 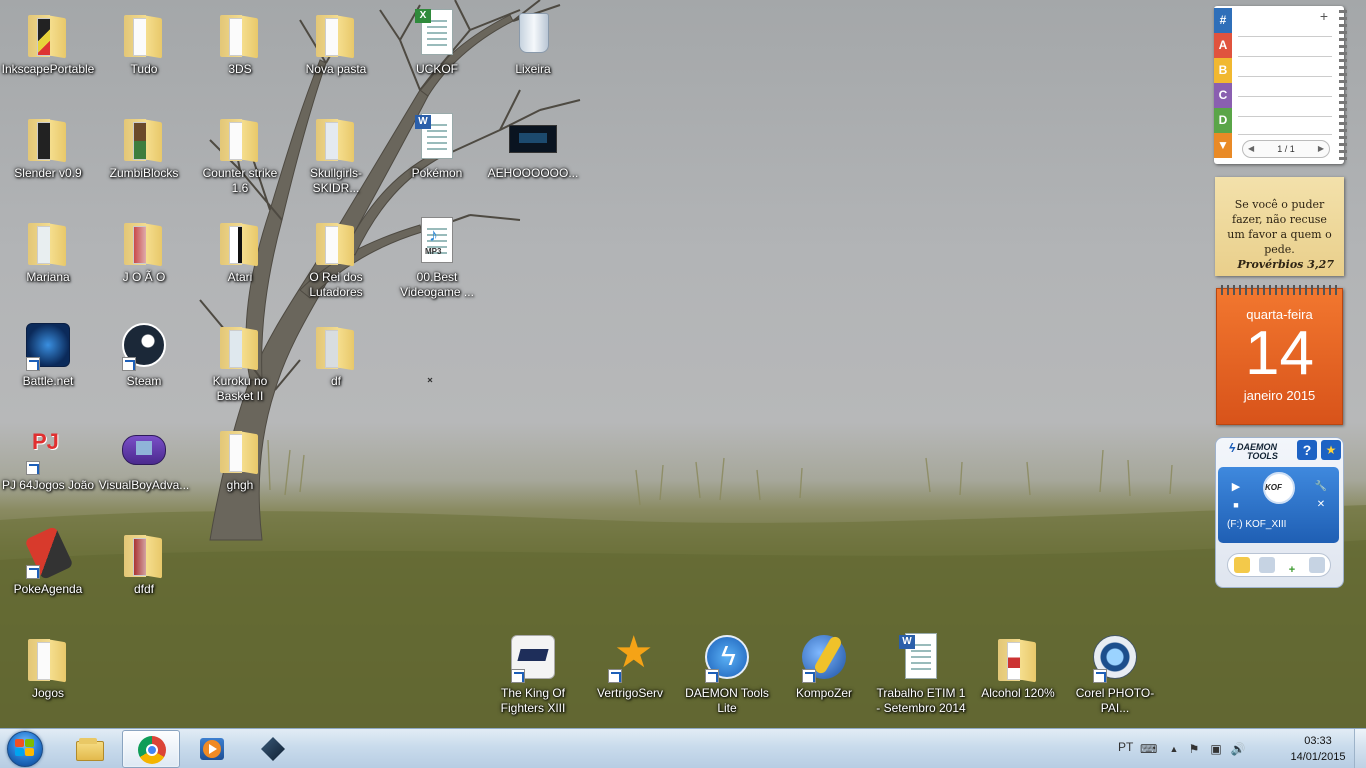 What do you see at coordinates (144, 364) in the screenshot?
I see `desktop-icon-steam: Steam` at bounding box center [144, 364].